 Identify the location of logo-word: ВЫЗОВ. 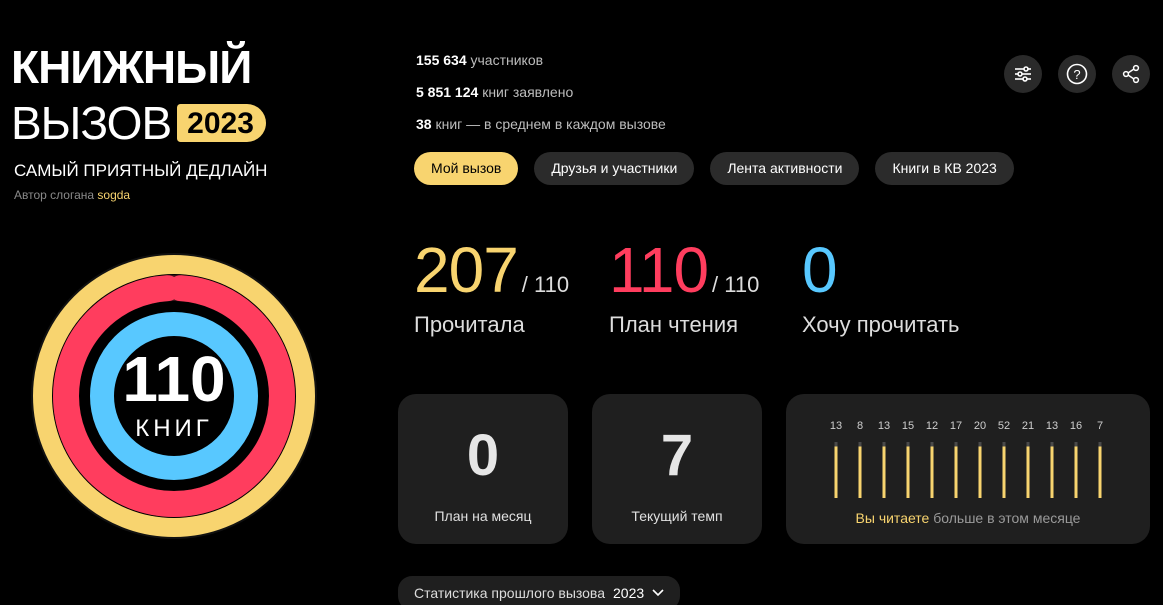
(91, 123).